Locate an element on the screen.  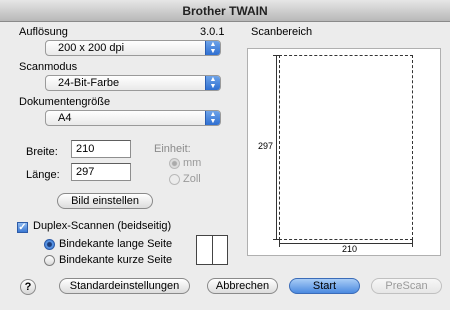
height-dimension-value: 297 is located at coordinates (266, 146).